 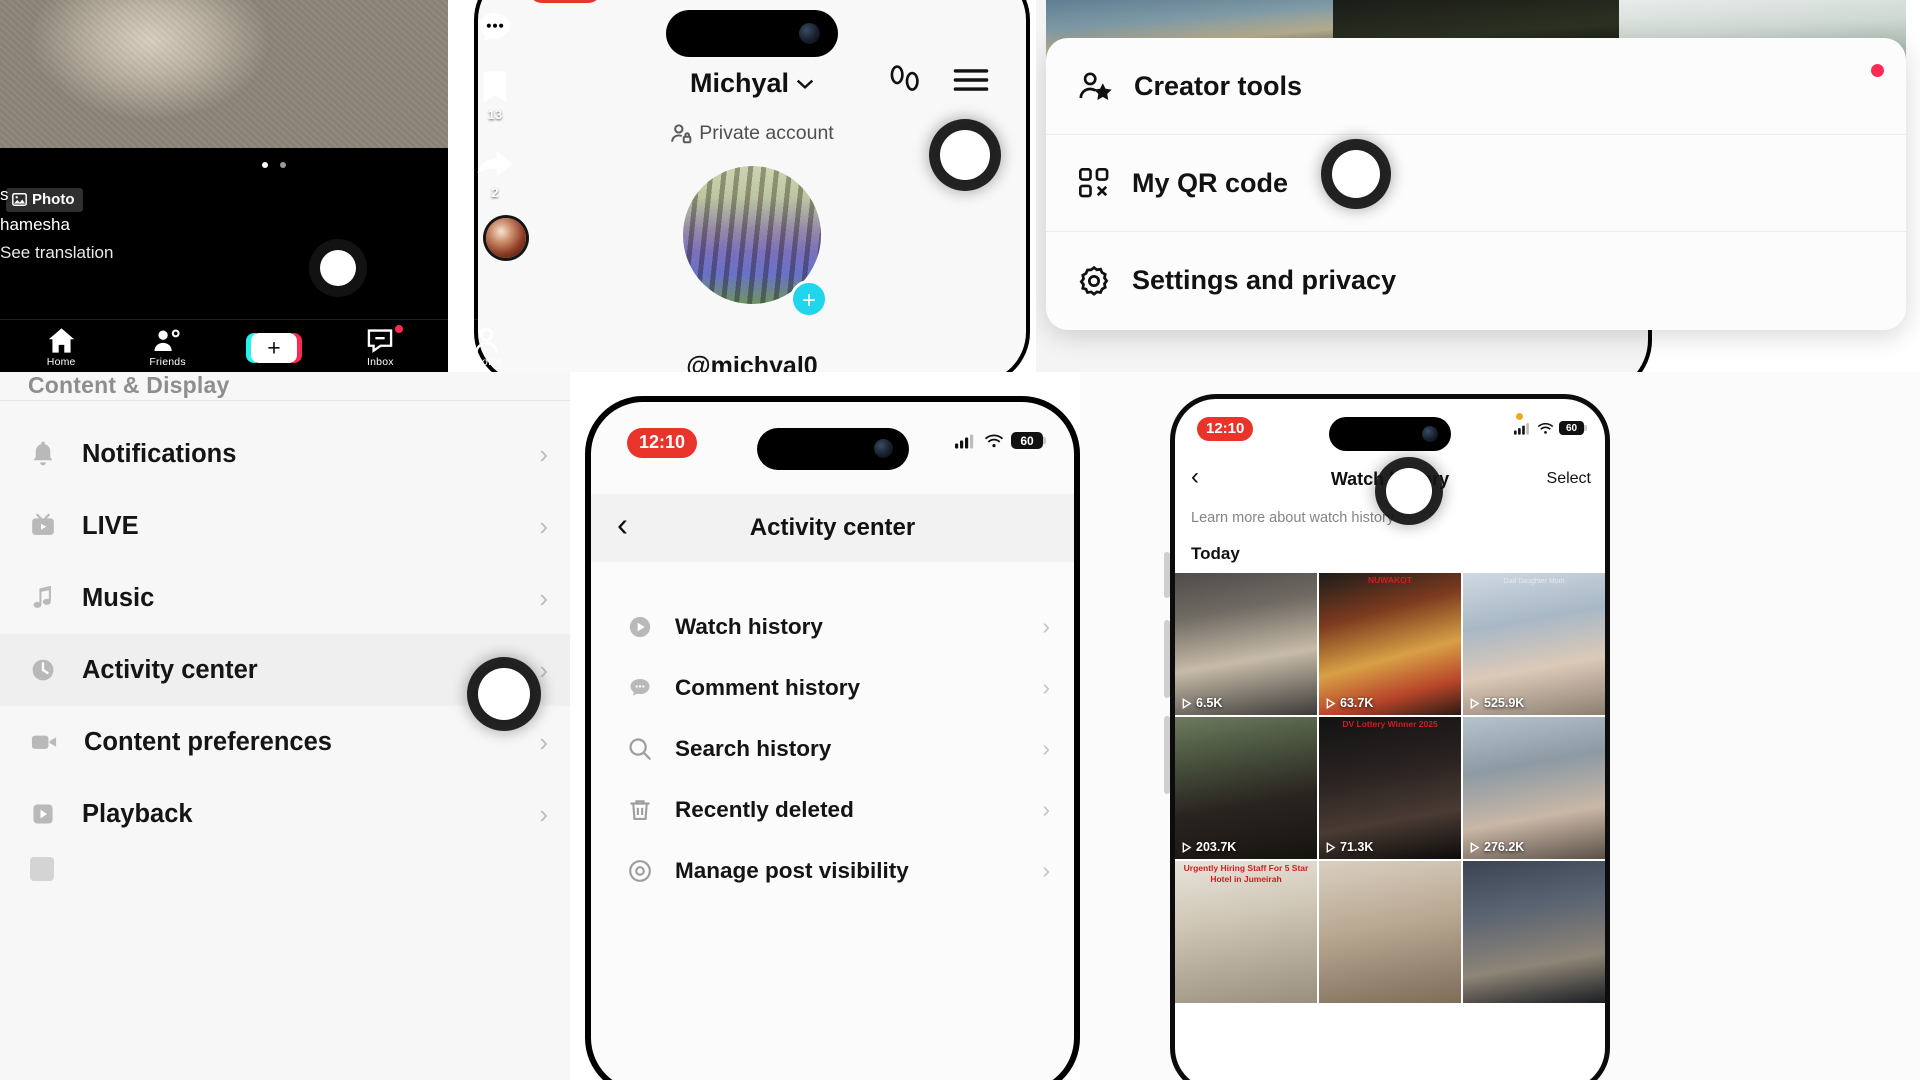 What do you see at coordinates (495, 28) in the screenshot?
I see `comment-button` at bounding box center [495, 28].